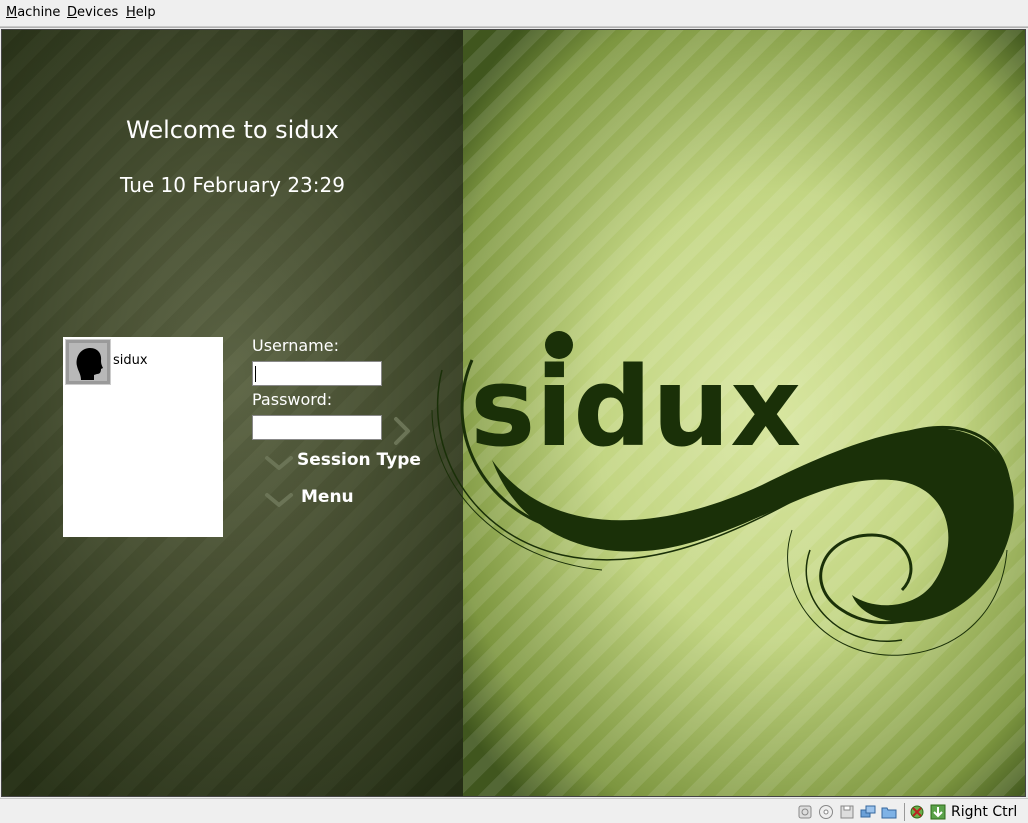 This screenshot has width=1028, height=823. Describe the element at coordinates (889, 812) in the screenshot. I see `shared-folder-icon` at that location.